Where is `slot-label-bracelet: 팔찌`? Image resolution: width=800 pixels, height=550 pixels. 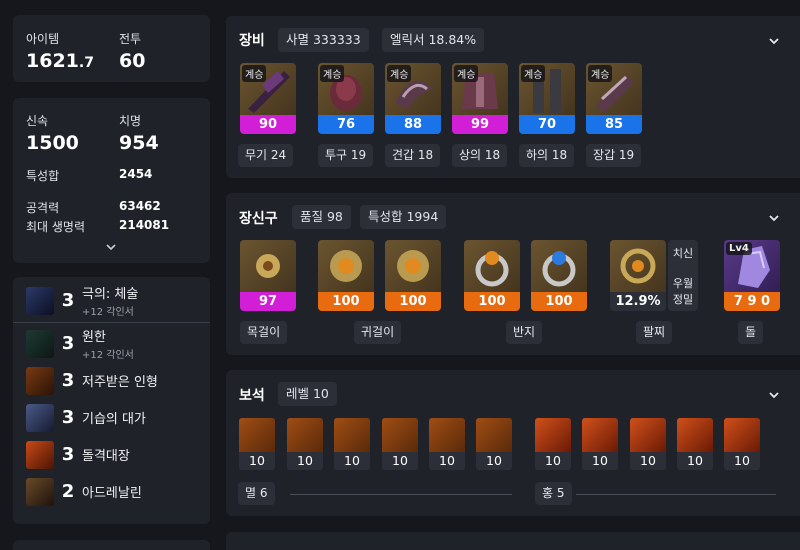
slot-label-bracelet: 팔찌 is located at coordinates (654, 332).